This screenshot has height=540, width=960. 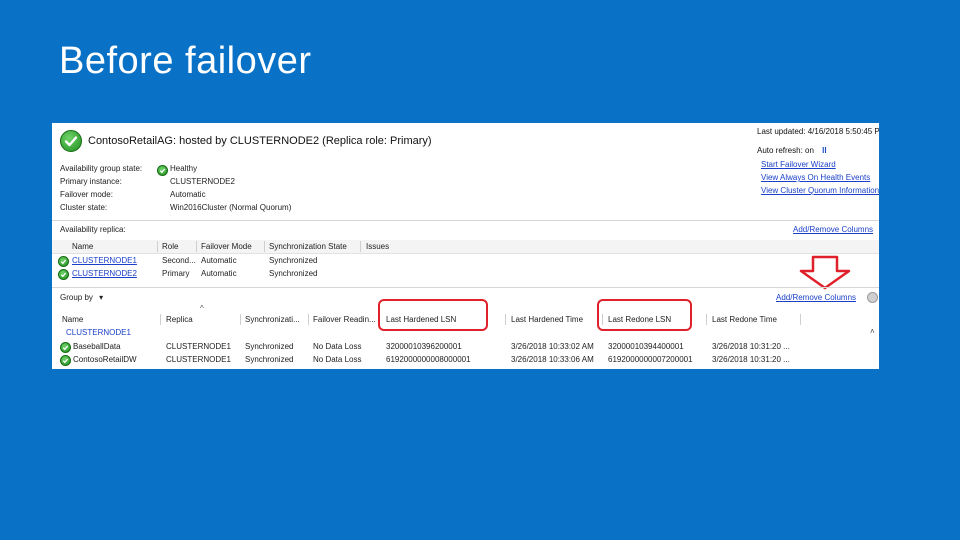 I want to click on replica-name-link: CLUSTERNODE2, so click(x=104, y=273).